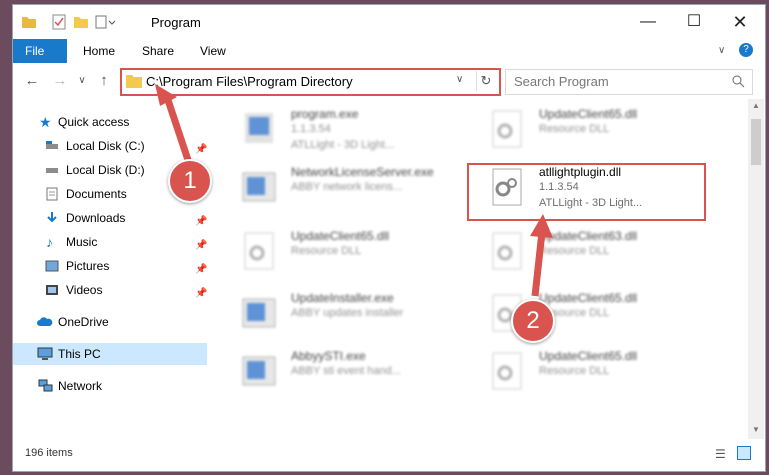 The width and height of the screenshot is (769, 475). Describe the element at coordinates (190, 181) in the screenshot. I see `step-1-badge: 1` at that location.